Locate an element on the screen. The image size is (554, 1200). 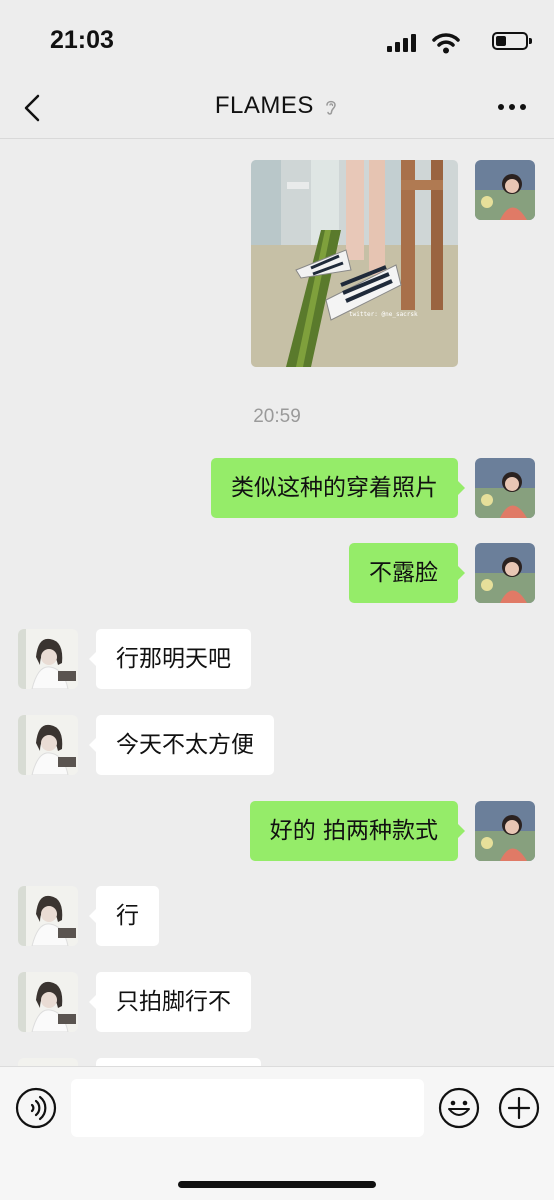
received-message-bubble-partial is located at coordinates (178, 1062).